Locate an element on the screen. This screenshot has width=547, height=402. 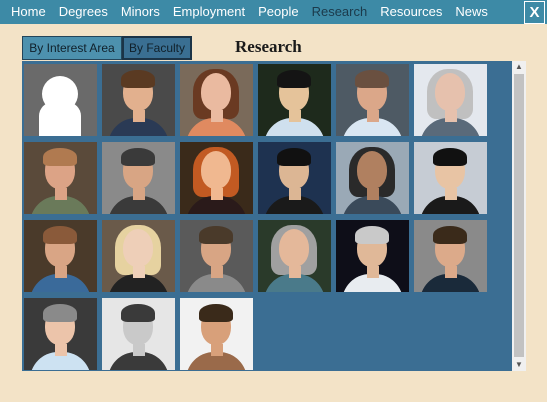
nav-home: Home is located at coordinates (28, 12).